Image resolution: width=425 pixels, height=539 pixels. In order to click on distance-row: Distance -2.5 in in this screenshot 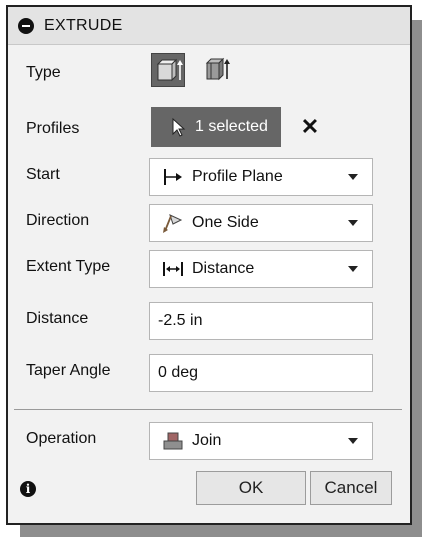, I will do `click(209, 319)`.